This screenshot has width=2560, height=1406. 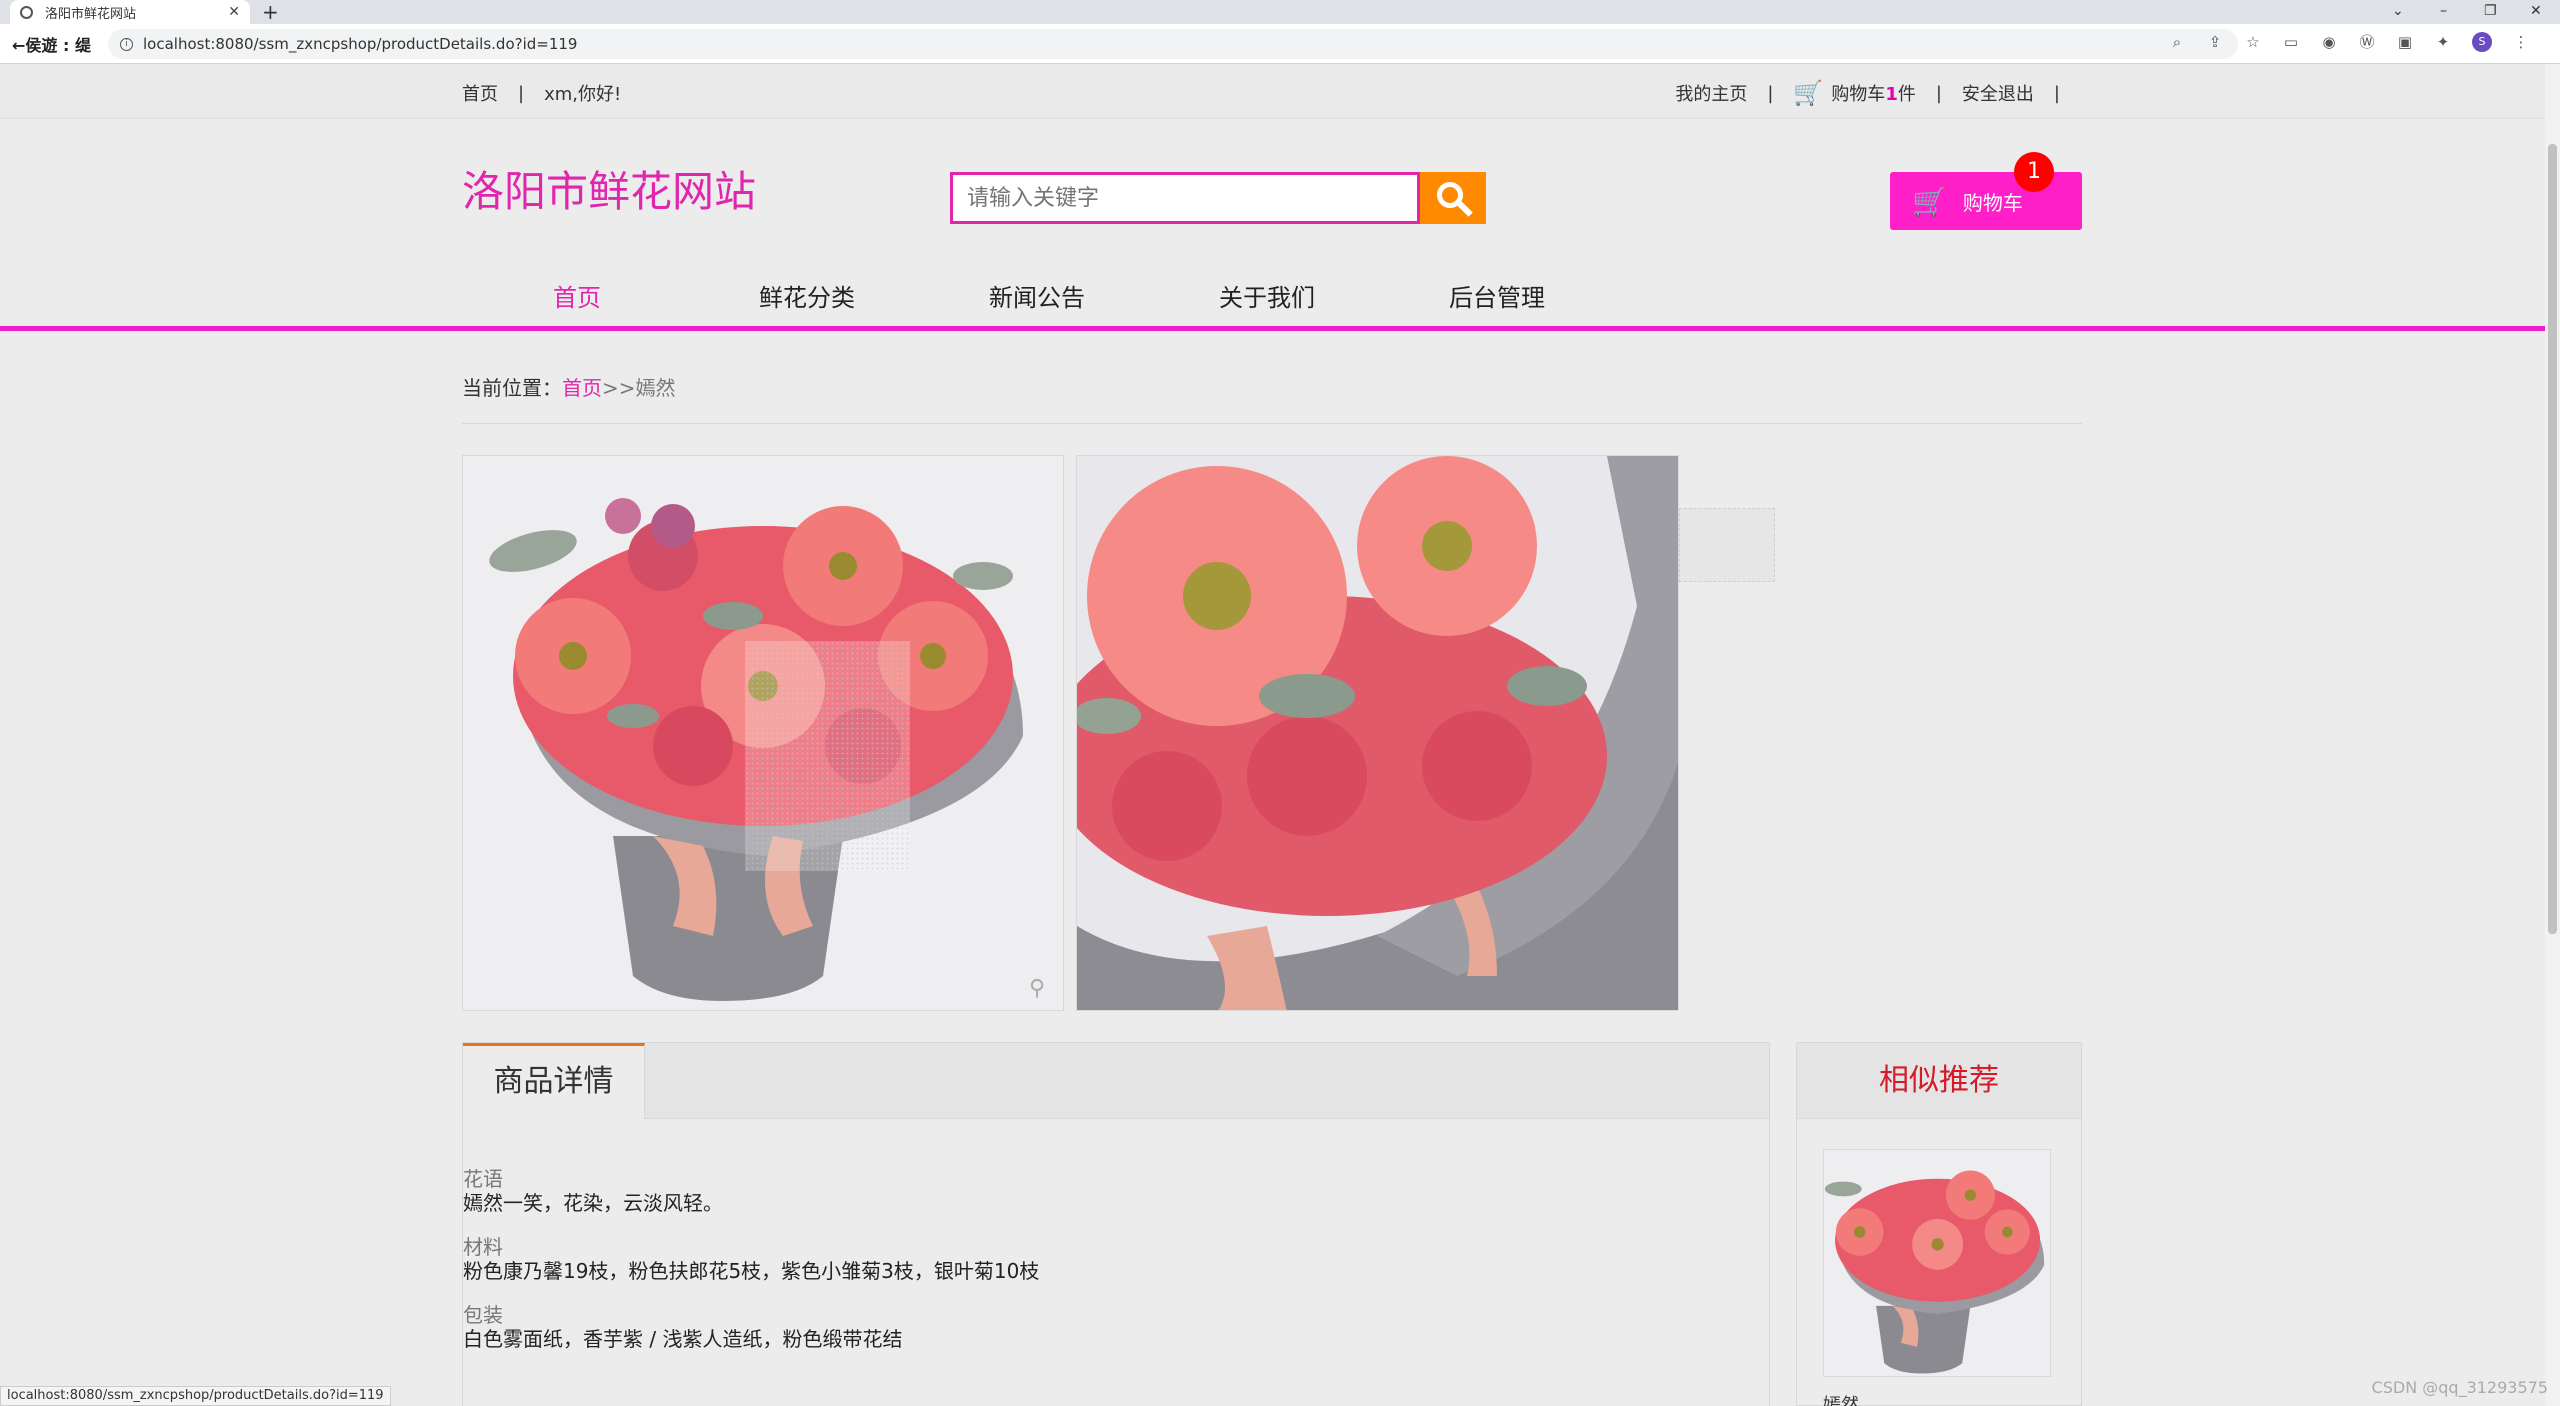 I want to click on back-button: ←侯遊 : 缇, so click(x=57, y=44).